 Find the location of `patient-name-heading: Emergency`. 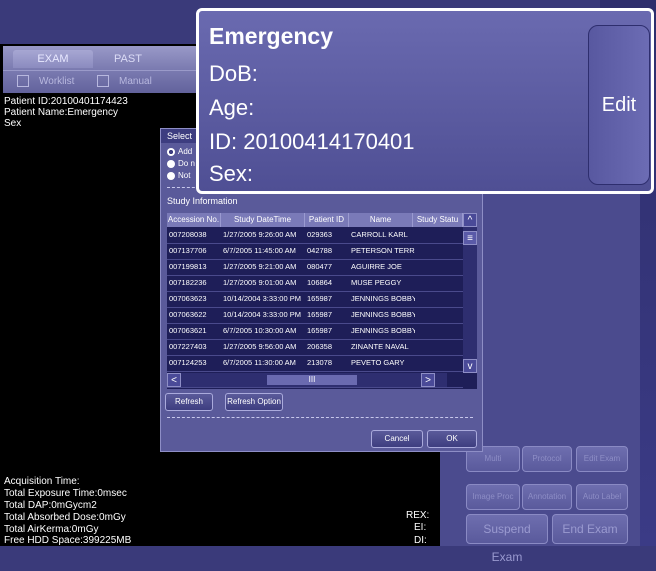

patient-name-heading: Emergency is located at coordinates (271, 36).